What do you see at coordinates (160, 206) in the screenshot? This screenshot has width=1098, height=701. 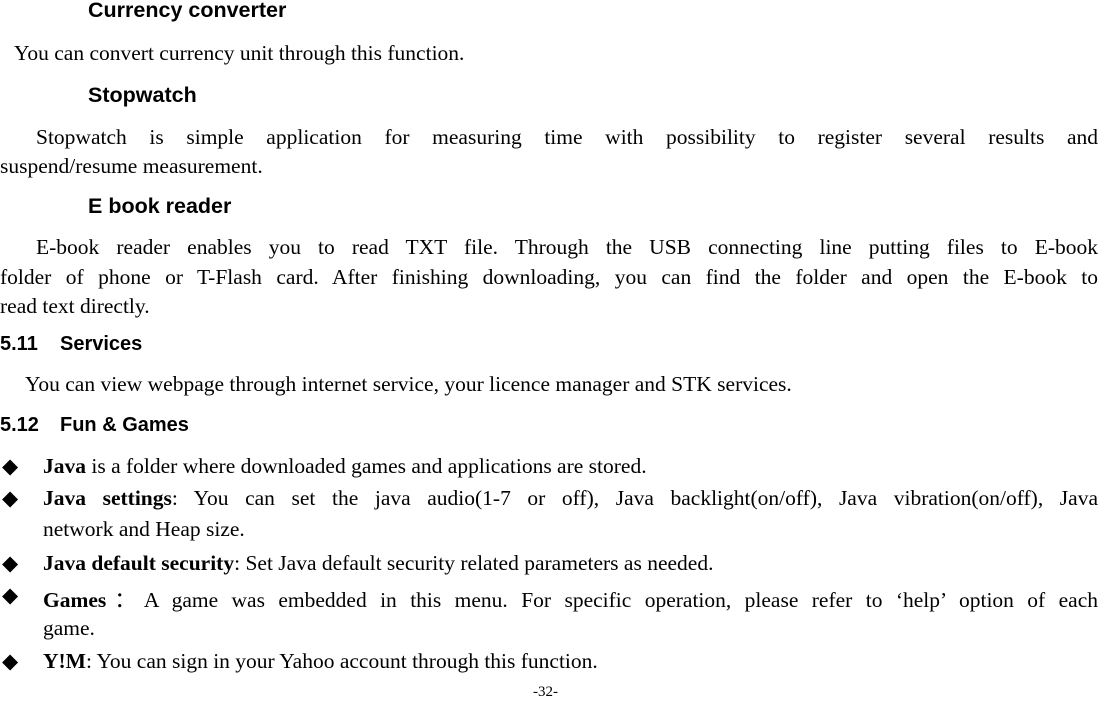 I see `ebook-reader-heading: E book reader` at bounding box center [160, 206].